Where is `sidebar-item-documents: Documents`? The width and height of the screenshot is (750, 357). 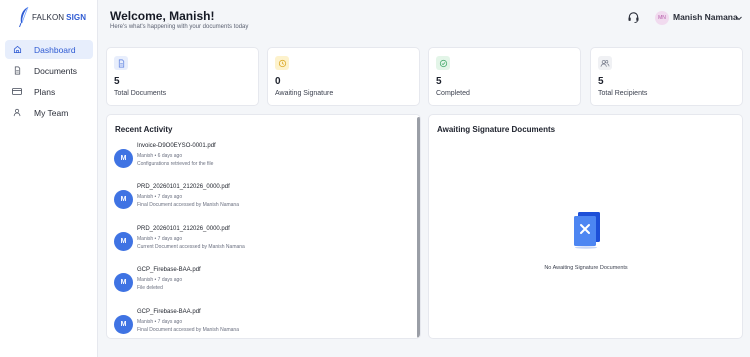 sidebar-item-documents: Documents is located at coordinates (49, 70).